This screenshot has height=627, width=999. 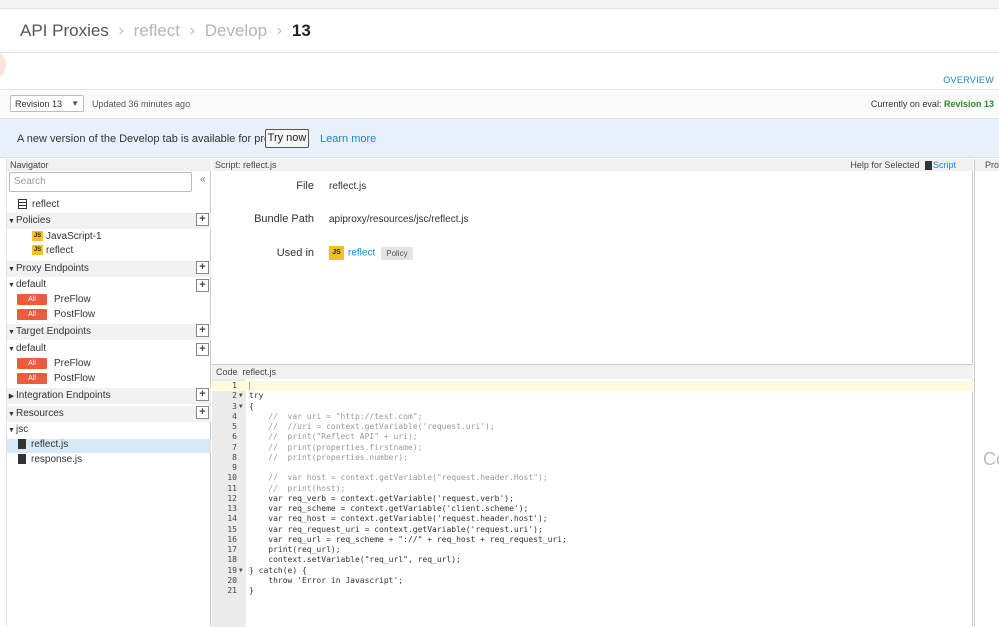 What do you see at coordinates (22, 429) in the screenshot?
I see `jsc-label: jsc` at bounding box center [22, 429].